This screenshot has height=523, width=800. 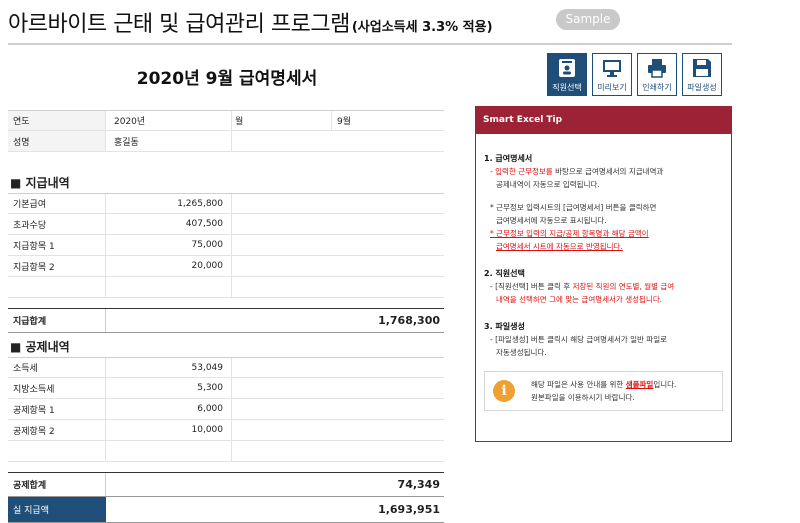 What do you see at coordinates (57, 120) in the screenshot?
I see `year-label: 연도` at bounding box center [57, 120].